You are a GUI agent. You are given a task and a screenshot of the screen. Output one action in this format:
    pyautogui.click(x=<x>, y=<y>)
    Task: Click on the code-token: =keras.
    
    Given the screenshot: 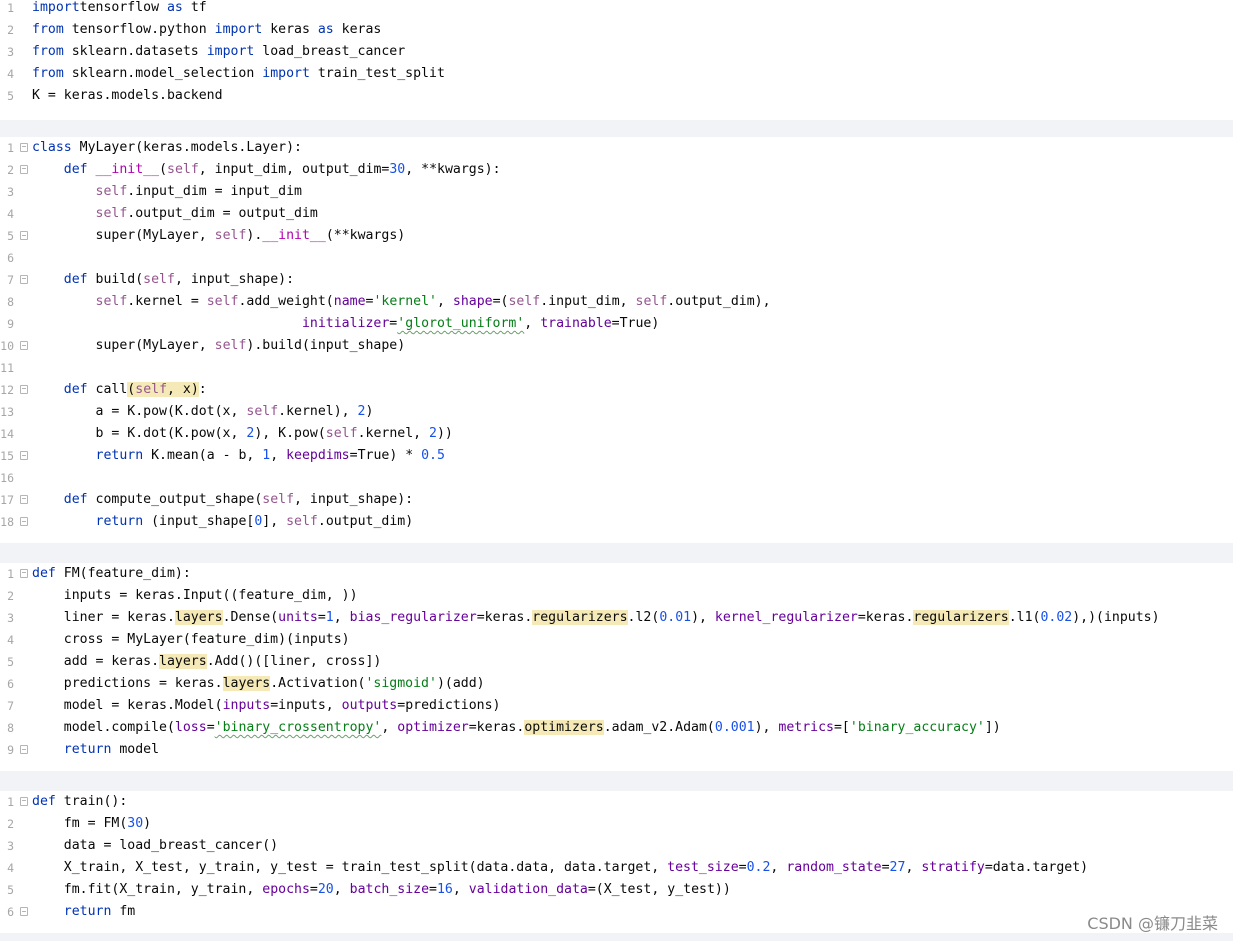 What is the action you would take?
    pyautogui.click(x=496, y=727)
    